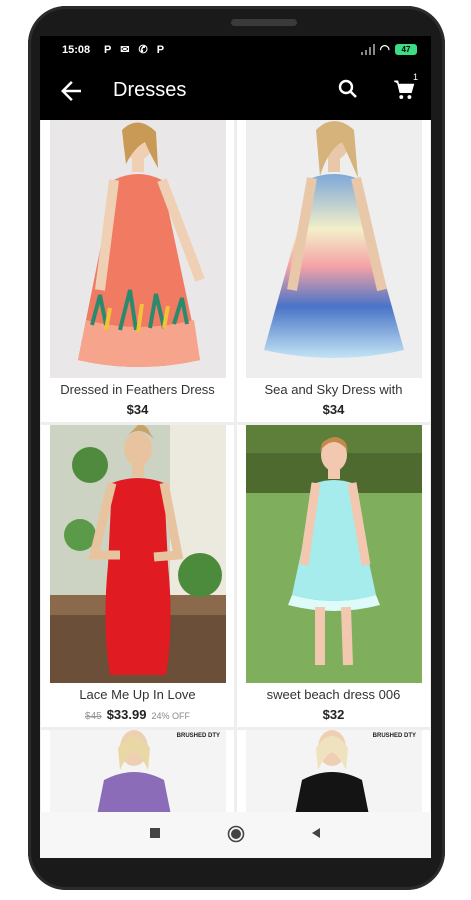 The image size is (471, 900). I want to click on speaker-grille, so click(264, 22).